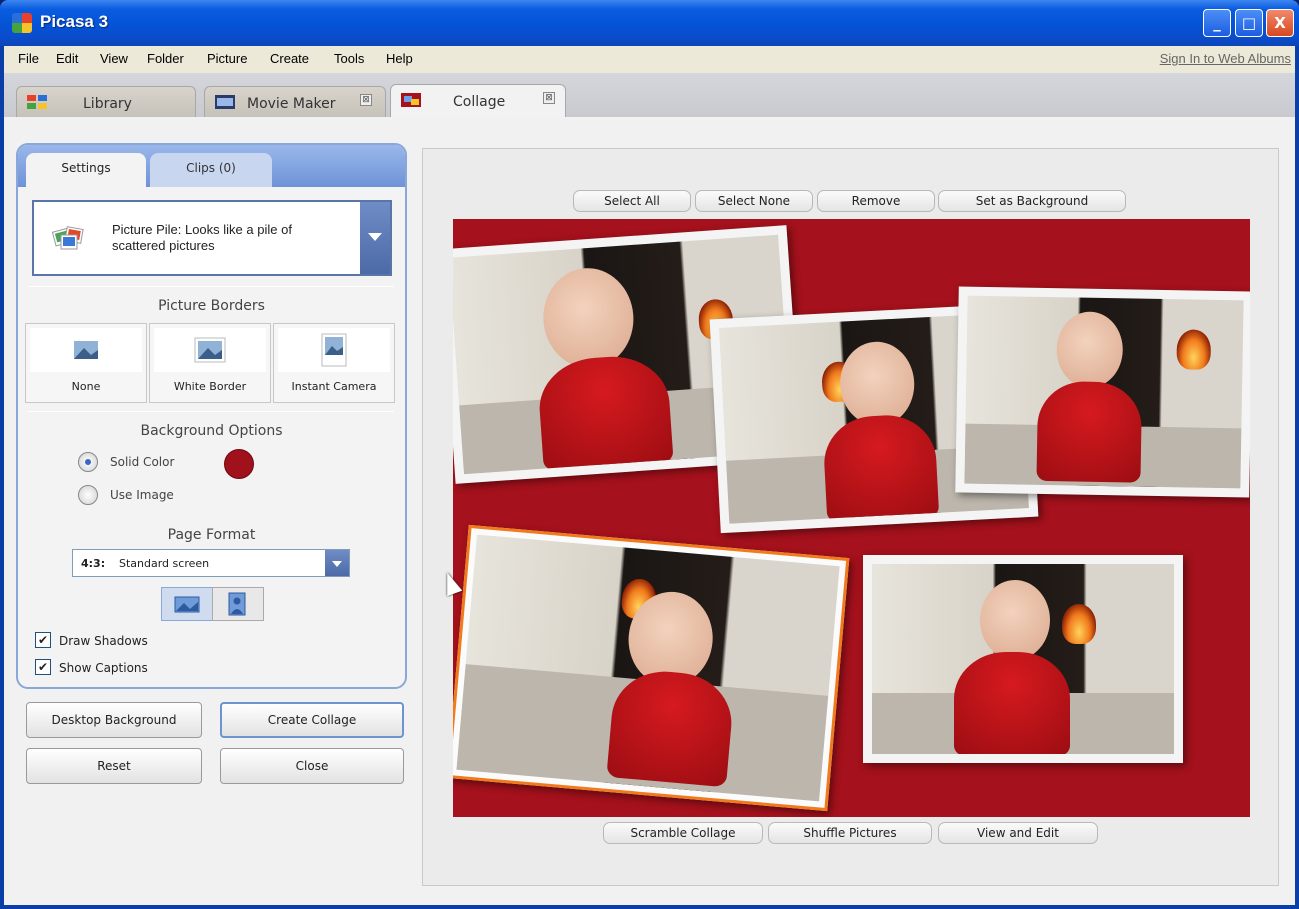 The height and width of the screenshot is (909, 1299). I want to click on collage-type-line1: Picture Pile: Looks like a pile of, so click(202, 229).